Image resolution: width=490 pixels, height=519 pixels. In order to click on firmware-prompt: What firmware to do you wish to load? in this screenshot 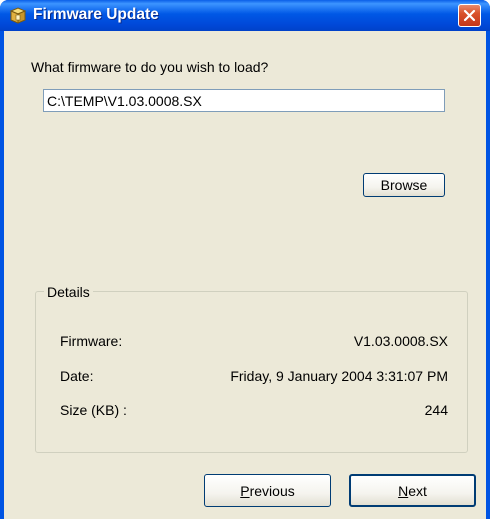, I will do `click(150, 67)`.